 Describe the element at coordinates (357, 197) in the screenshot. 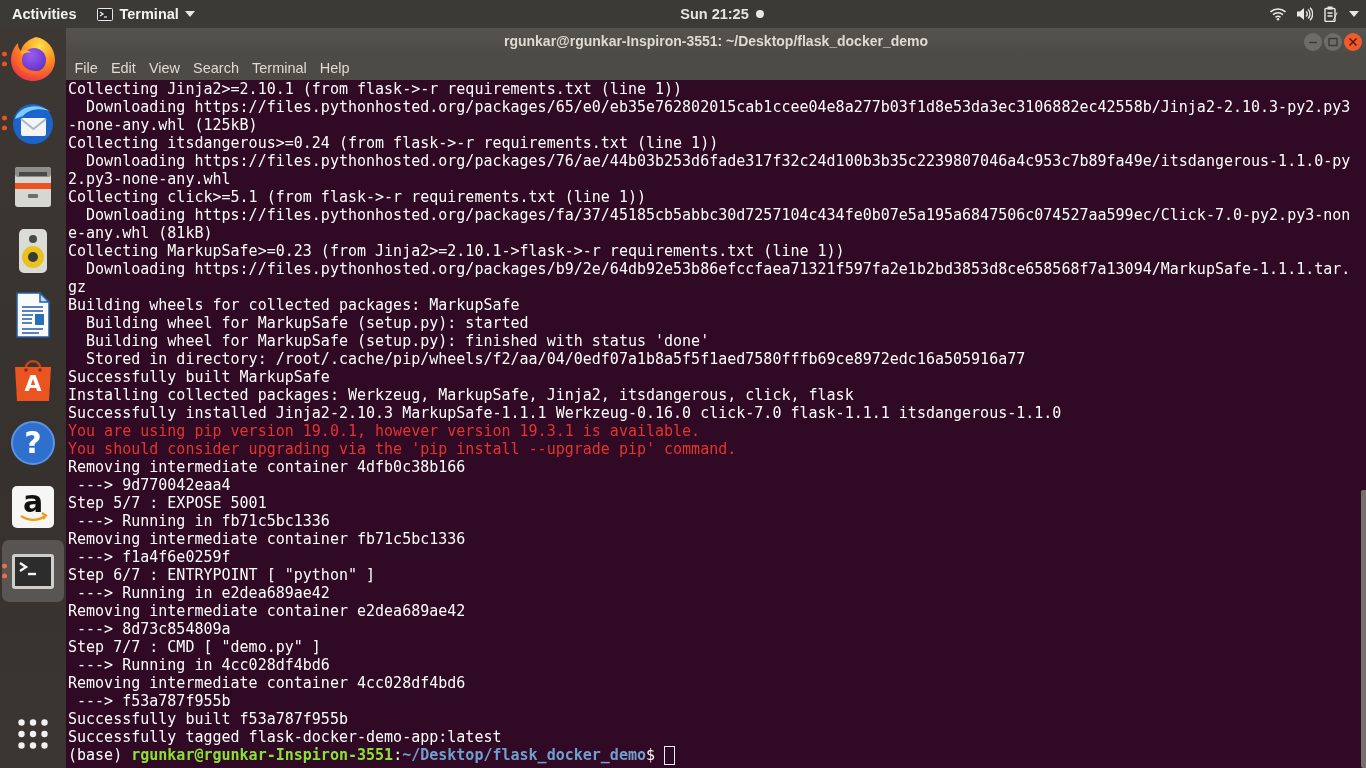

I see `output-line: Collecting click>=5.1 (from flask->-r requirements.txt (line 1))` at that location.